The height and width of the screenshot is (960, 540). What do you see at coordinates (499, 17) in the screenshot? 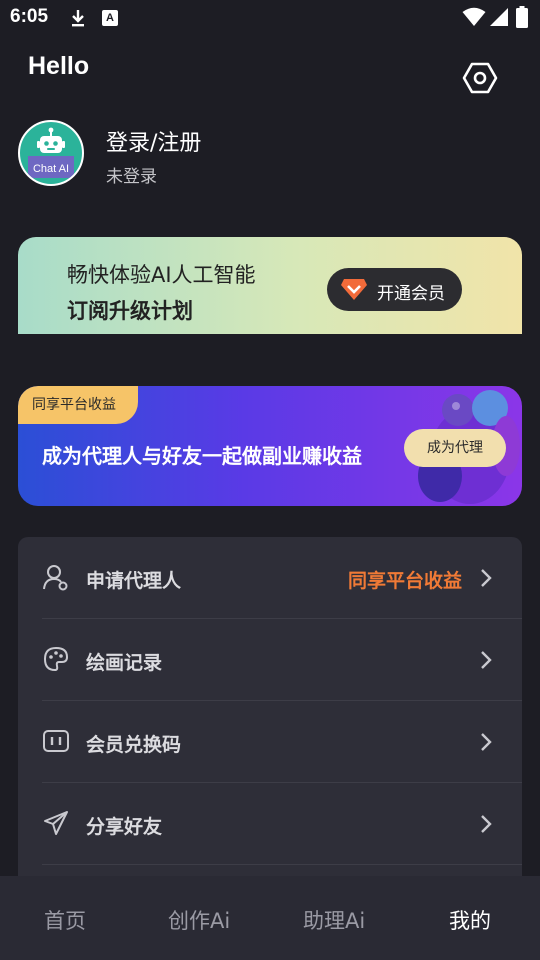
I see `signal-icon` at bounding box center [499, 17].